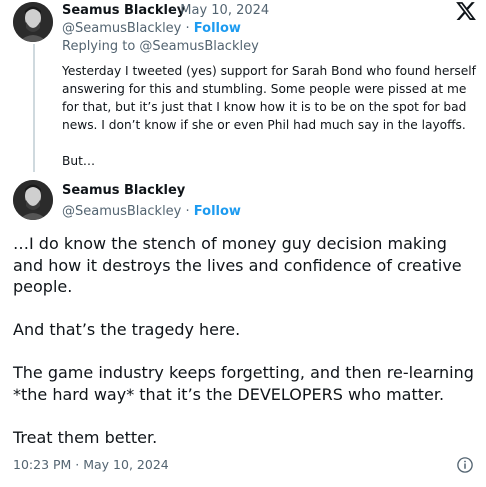 The height and width of the screenshot is (487, 486). Describe the element at coordinates (465, 465) in the screenshot. I see `info-icon` at that location.